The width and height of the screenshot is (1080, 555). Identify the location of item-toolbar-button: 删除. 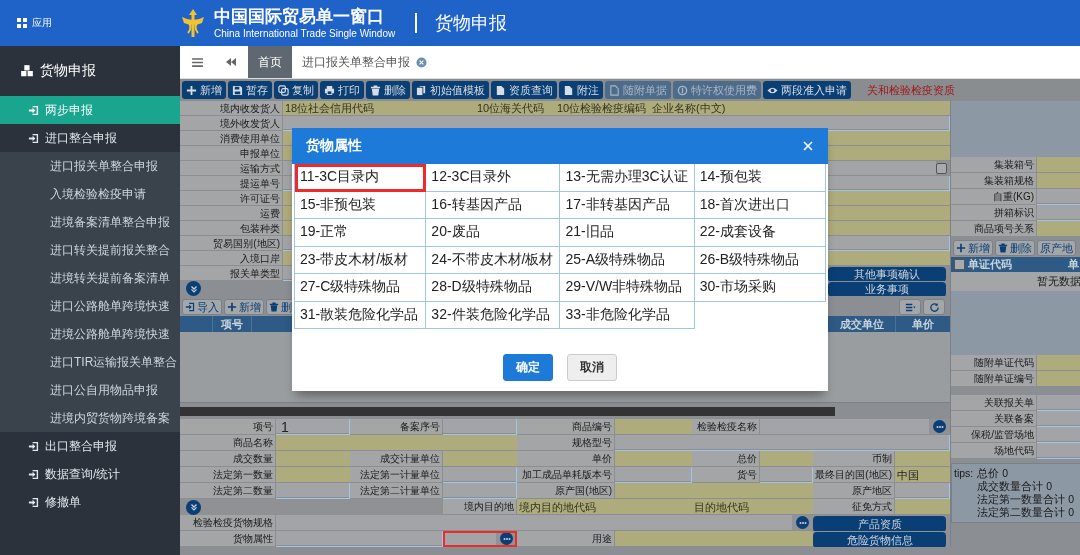
(1015, 248).